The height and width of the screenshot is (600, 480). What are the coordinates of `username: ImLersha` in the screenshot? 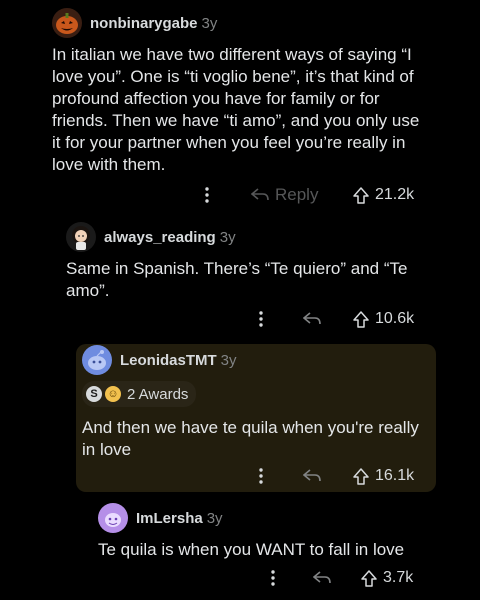 It's located at (169, 518).